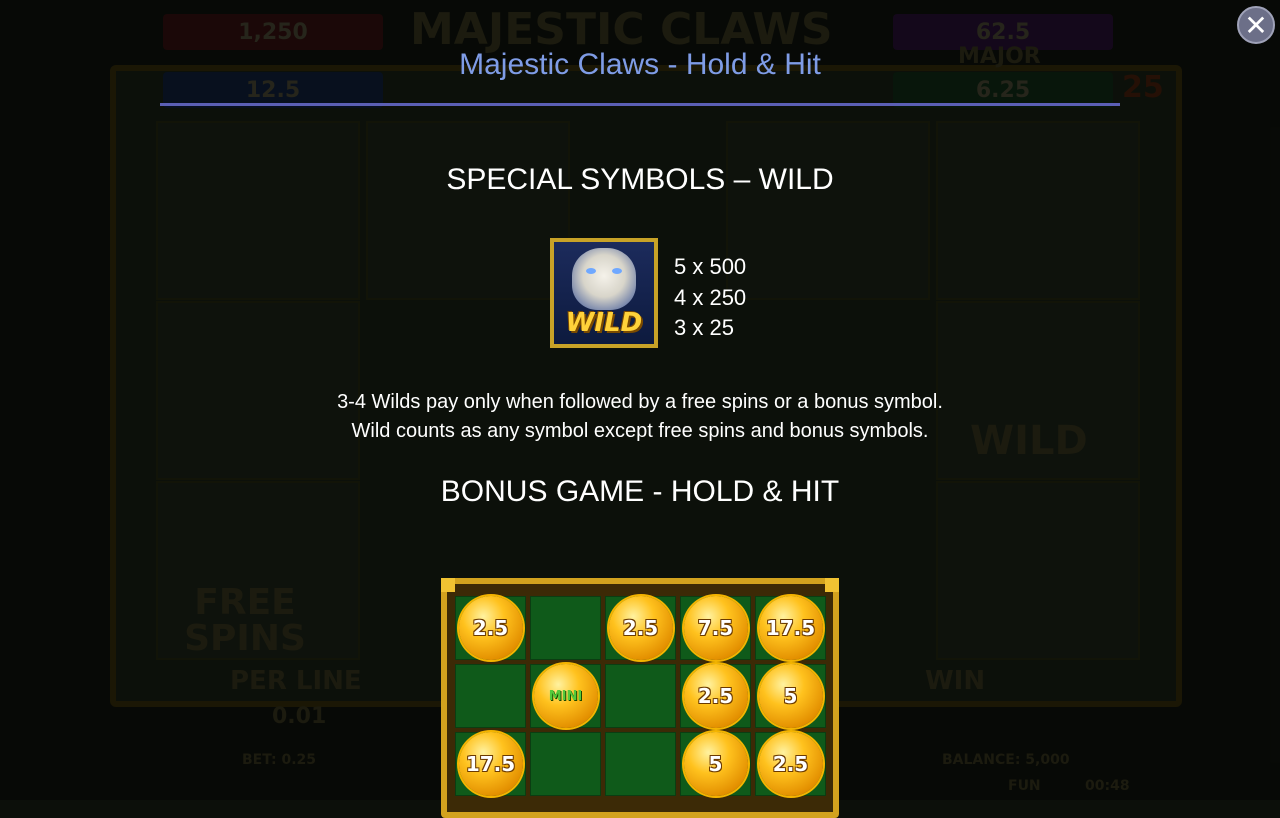 The height and width of the screenshot is (818, 1280). I want to click on bonus-section-heading: BONUS GAME - HOLD & HIT, so click(640, 491).